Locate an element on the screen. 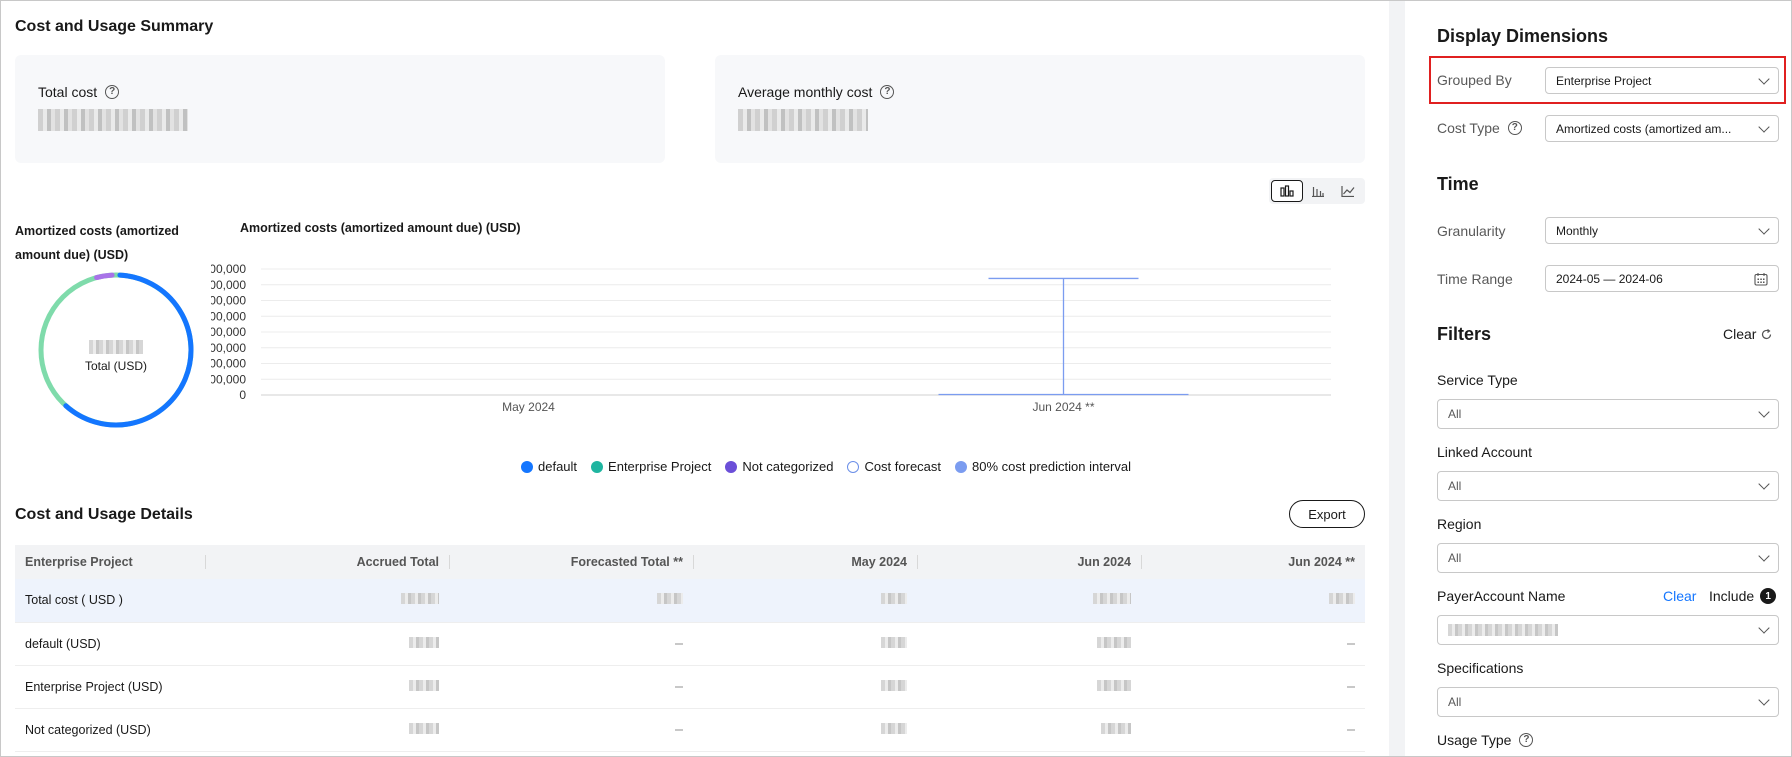  table-row: Not categorized (USD) is located at coordinates (690, 730).